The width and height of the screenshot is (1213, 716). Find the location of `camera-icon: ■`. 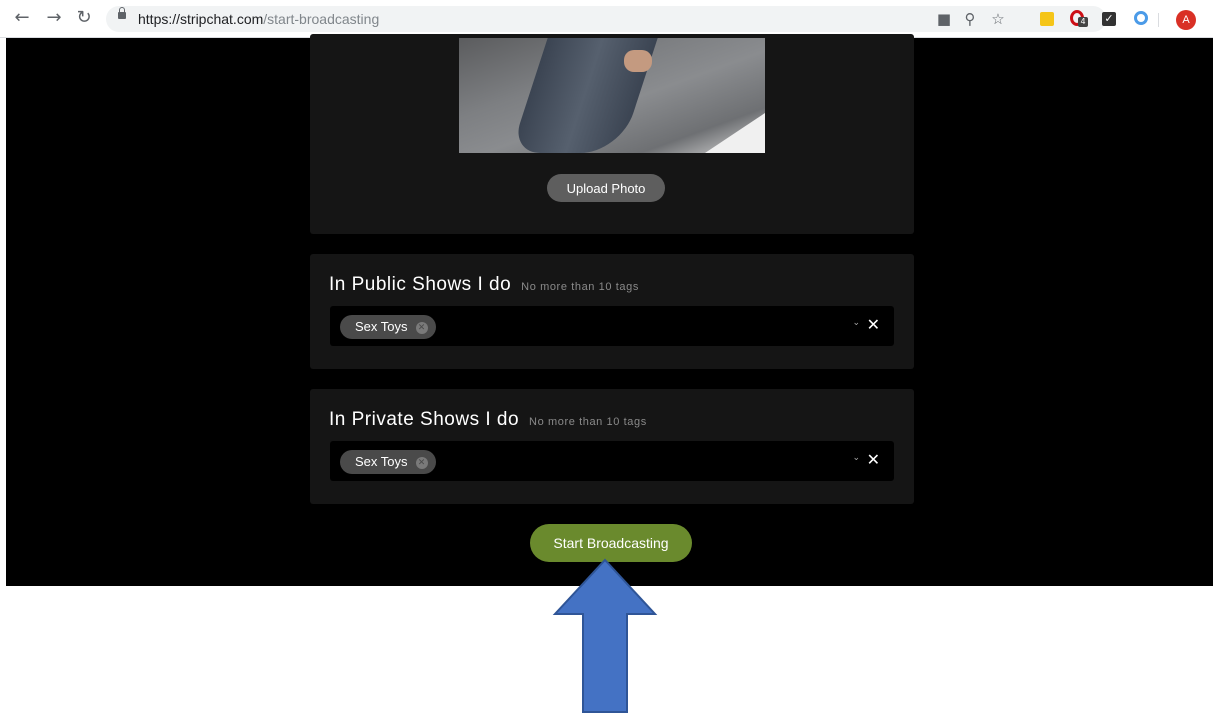

camera-icon: ■ is located at coordinates (944, 19).